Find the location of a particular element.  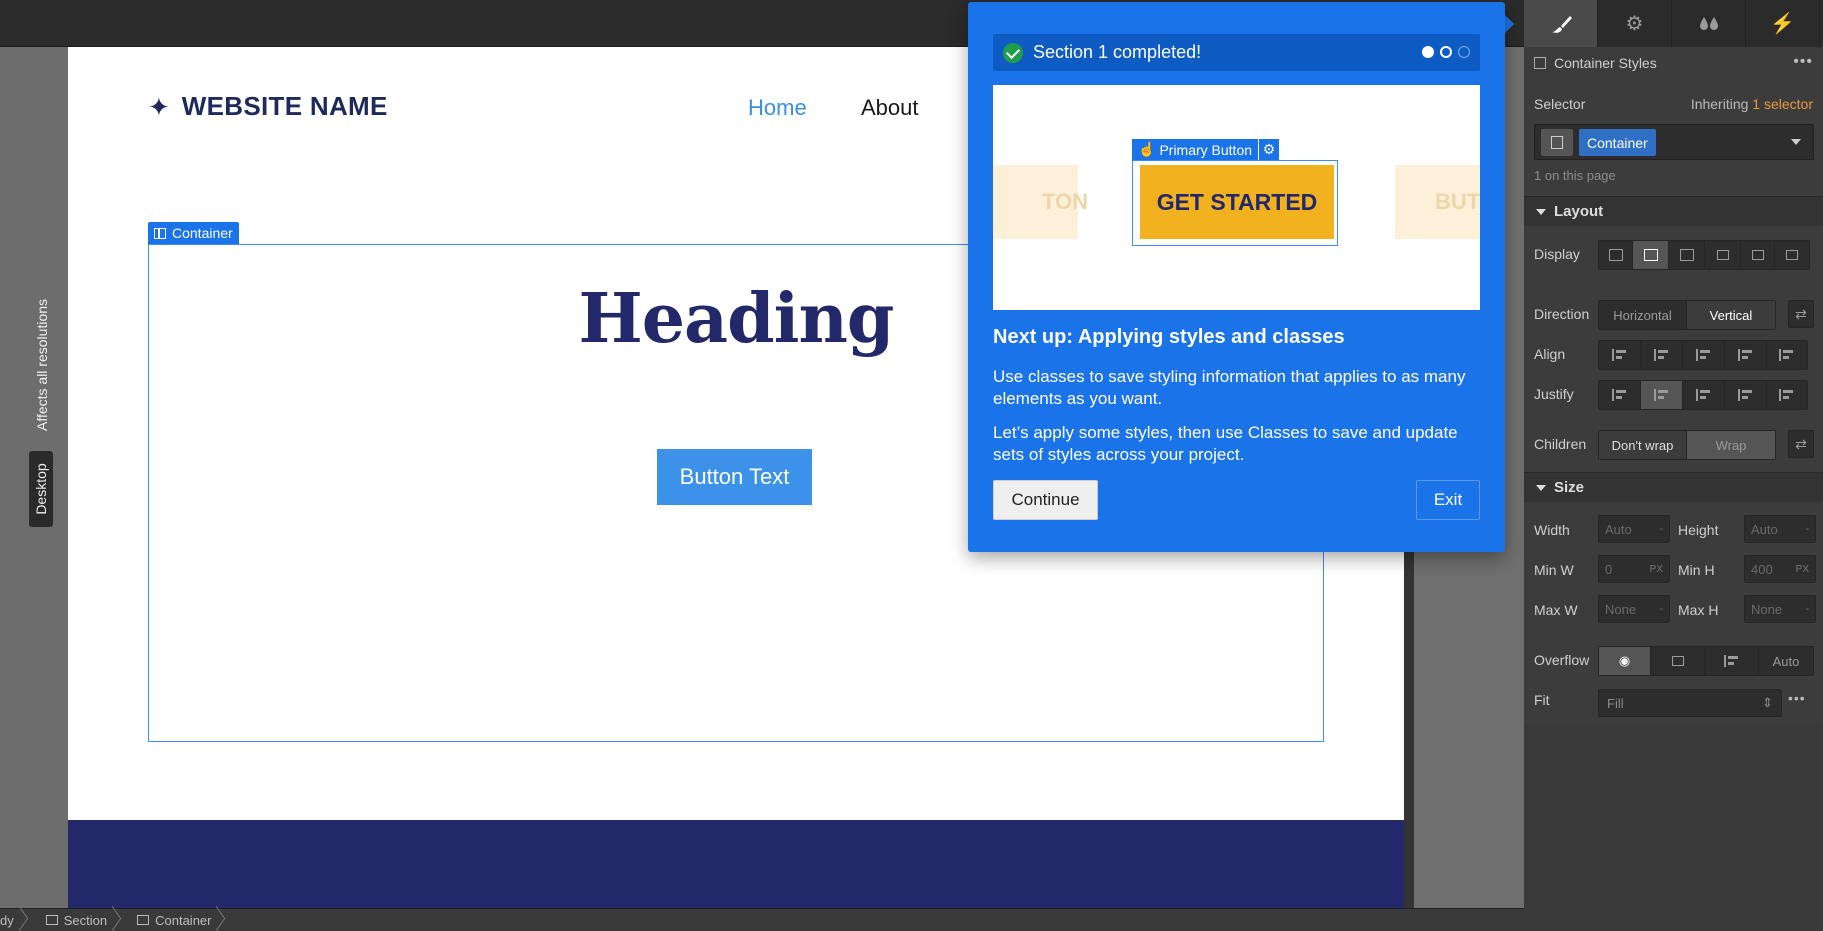

display-inline-block-button is located at coordinates (1723, 255).